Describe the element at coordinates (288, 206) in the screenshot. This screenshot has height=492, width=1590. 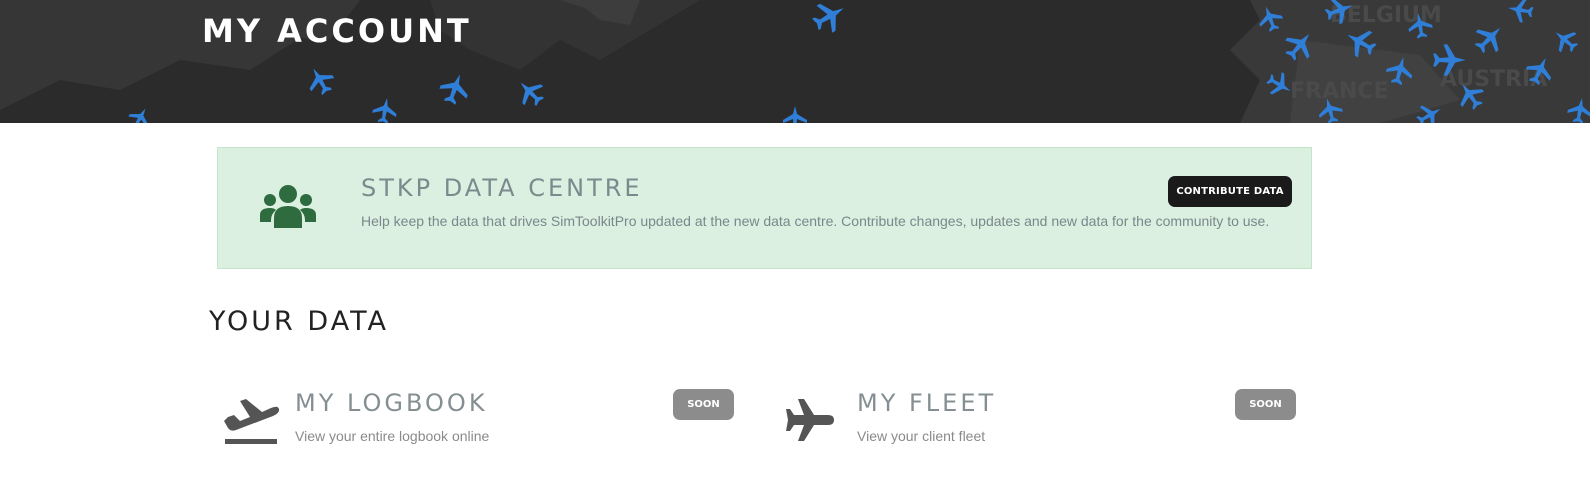
I see `users-group-icon` at that location.